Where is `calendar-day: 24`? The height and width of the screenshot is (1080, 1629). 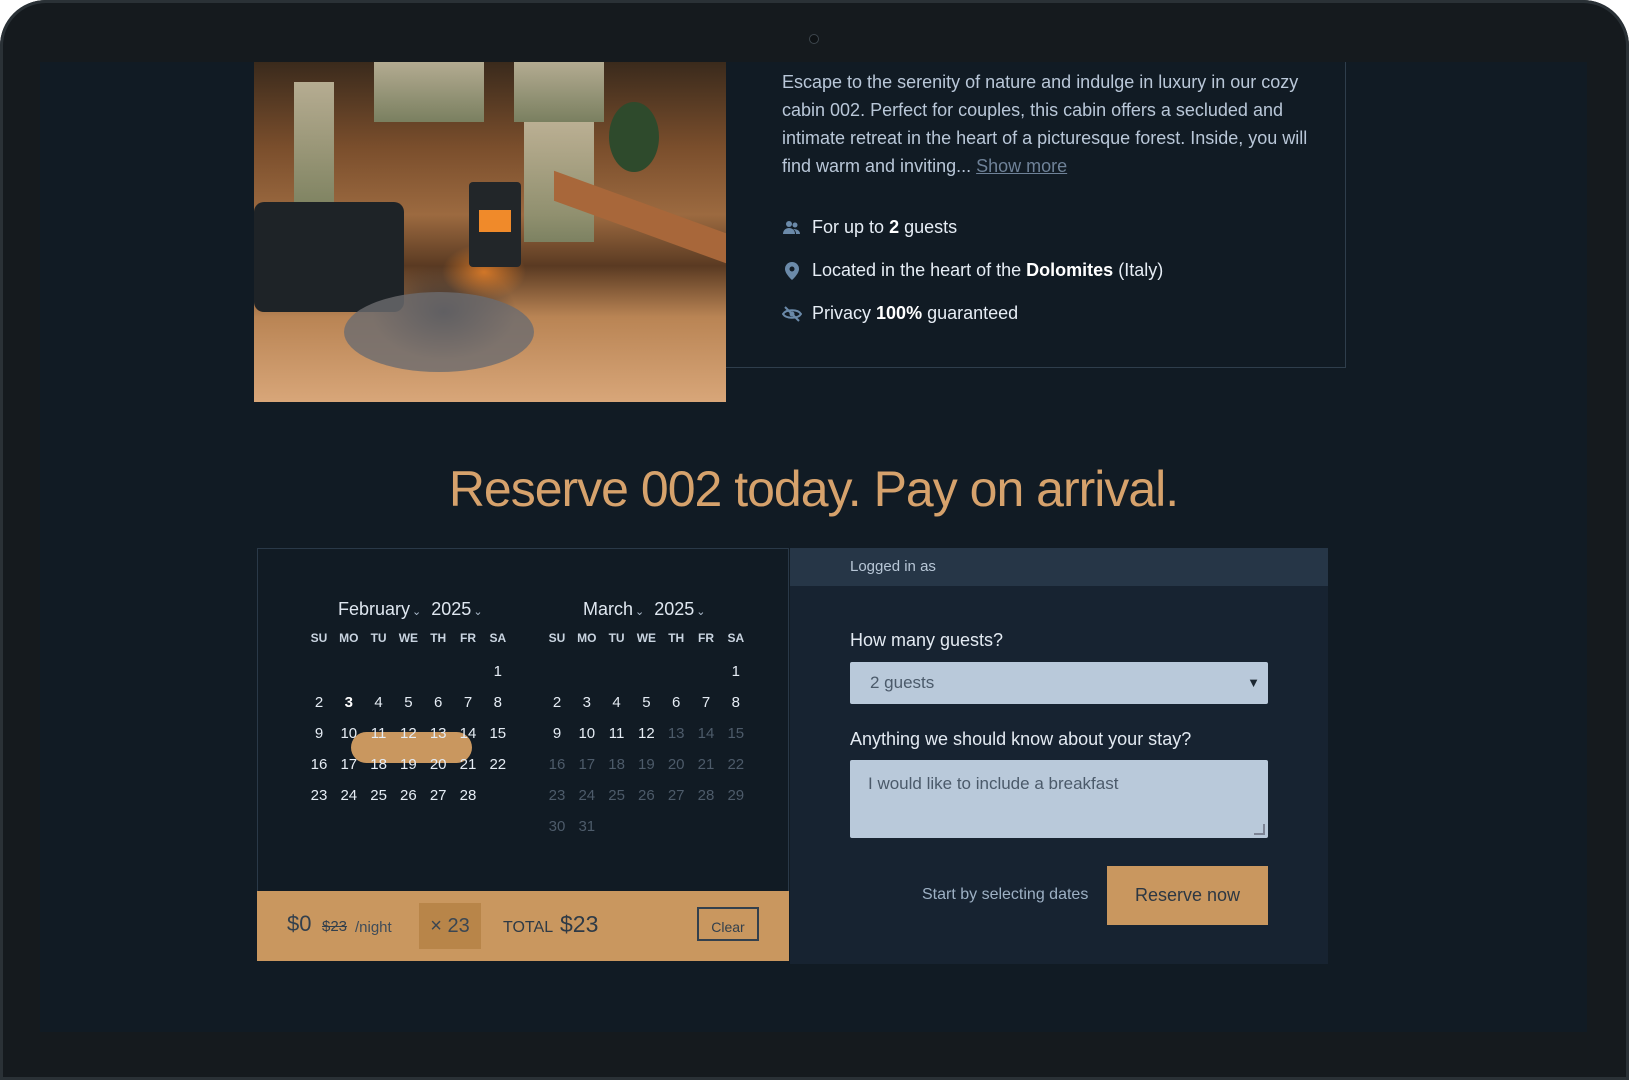
calendar-day: 24 is located at coordinates (349, 796).